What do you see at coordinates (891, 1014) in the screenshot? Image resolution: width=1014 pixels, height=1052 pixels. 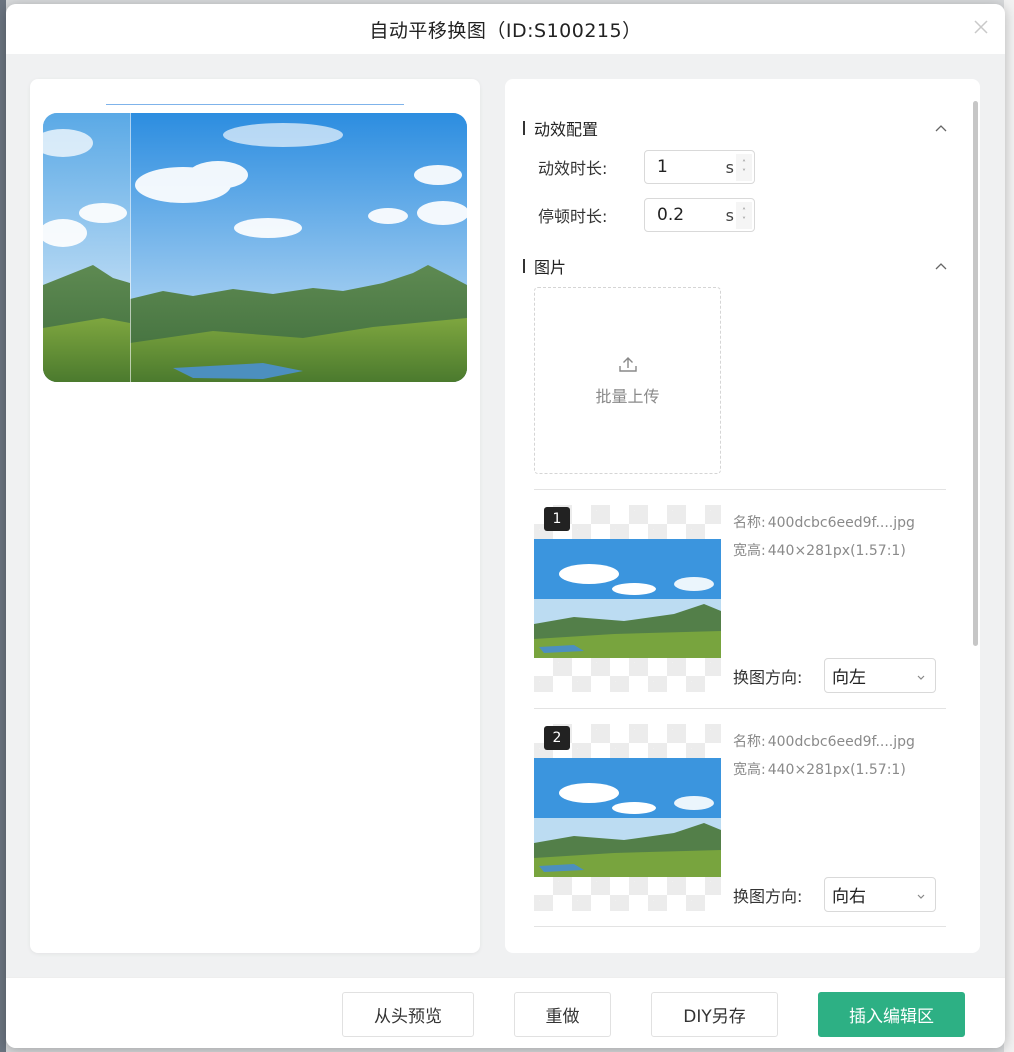 I see `insert-to-editor-button: 插入编辑区` at bounding box center [891, 1014].